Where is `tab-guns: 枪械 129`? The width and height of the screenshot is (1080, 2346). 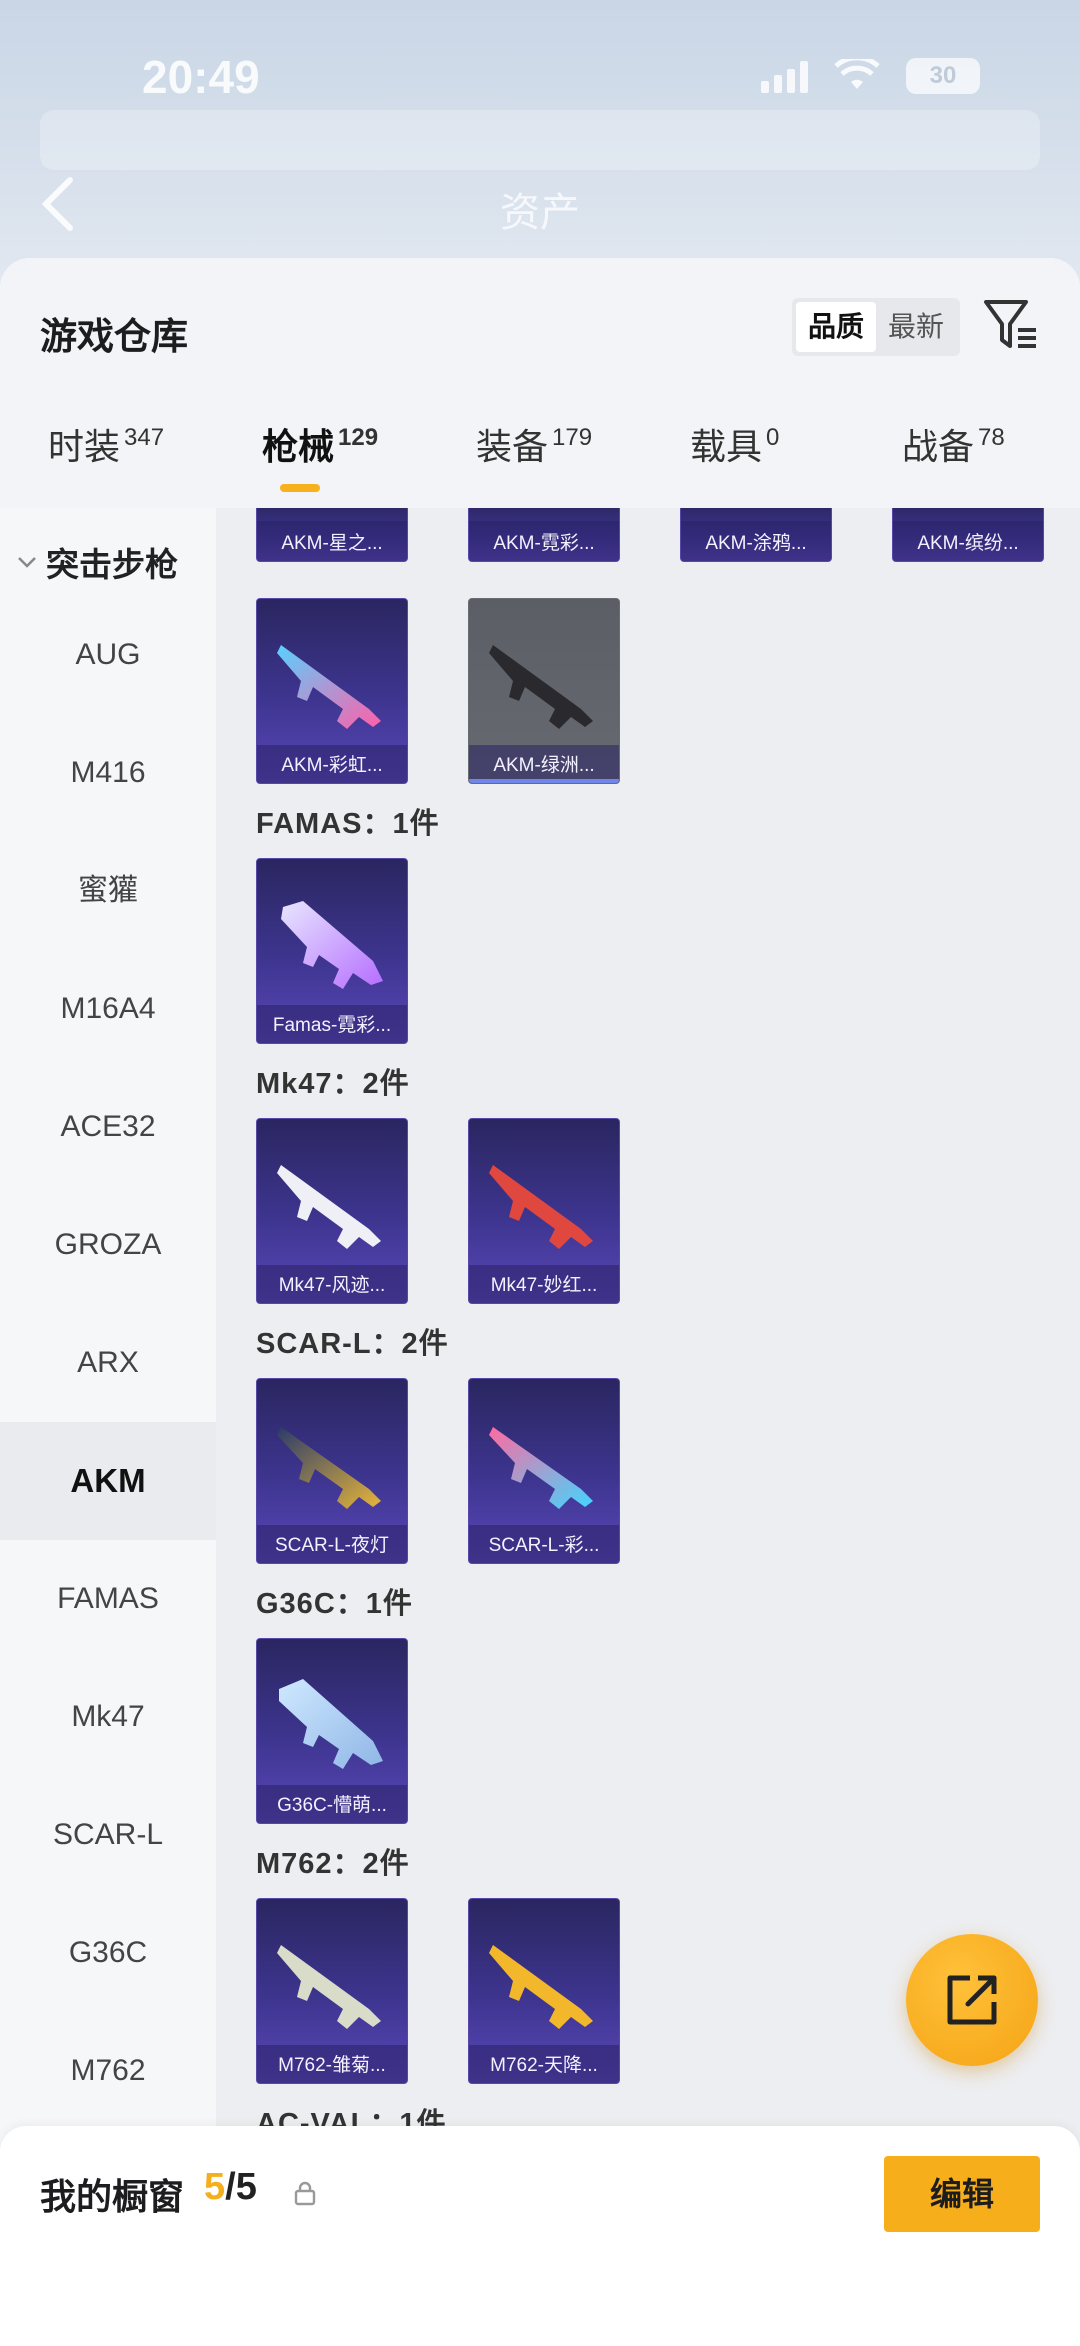 tab-guns: 枪械 129 is located at coordinates (320, 444).